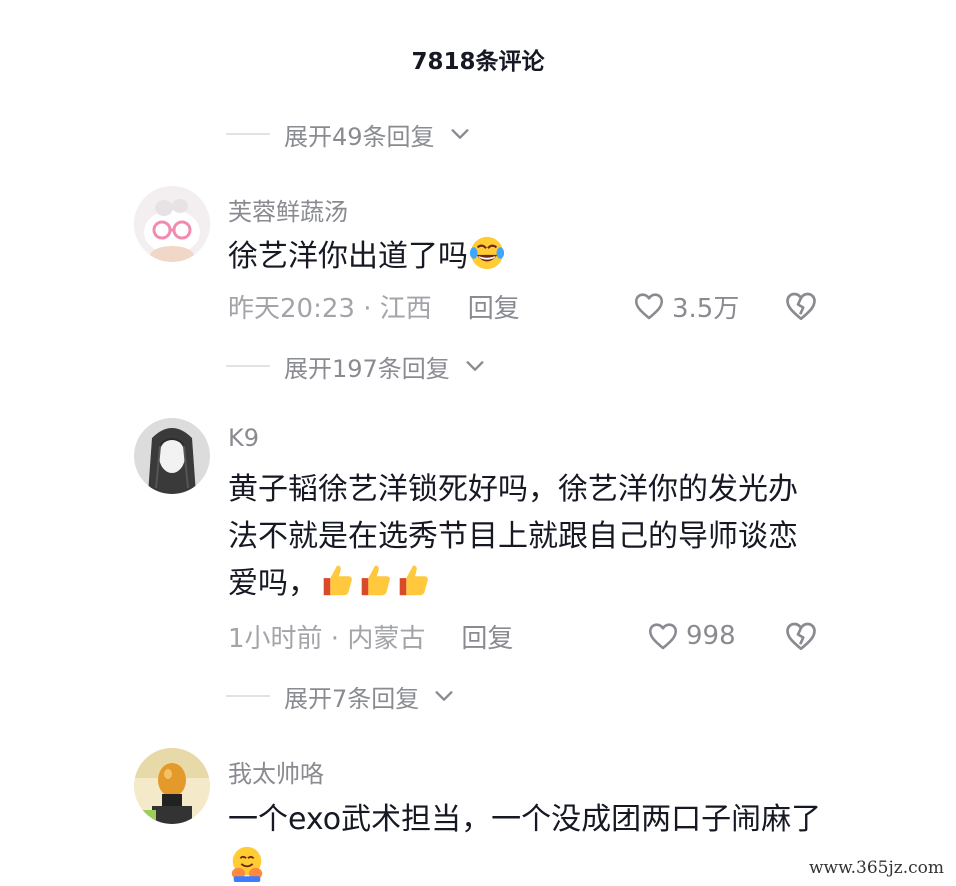  Describe the element at coordinates (348, 256) in the screenshot. I see `comment-text: 徐艺洋你出道了吗` at that location.